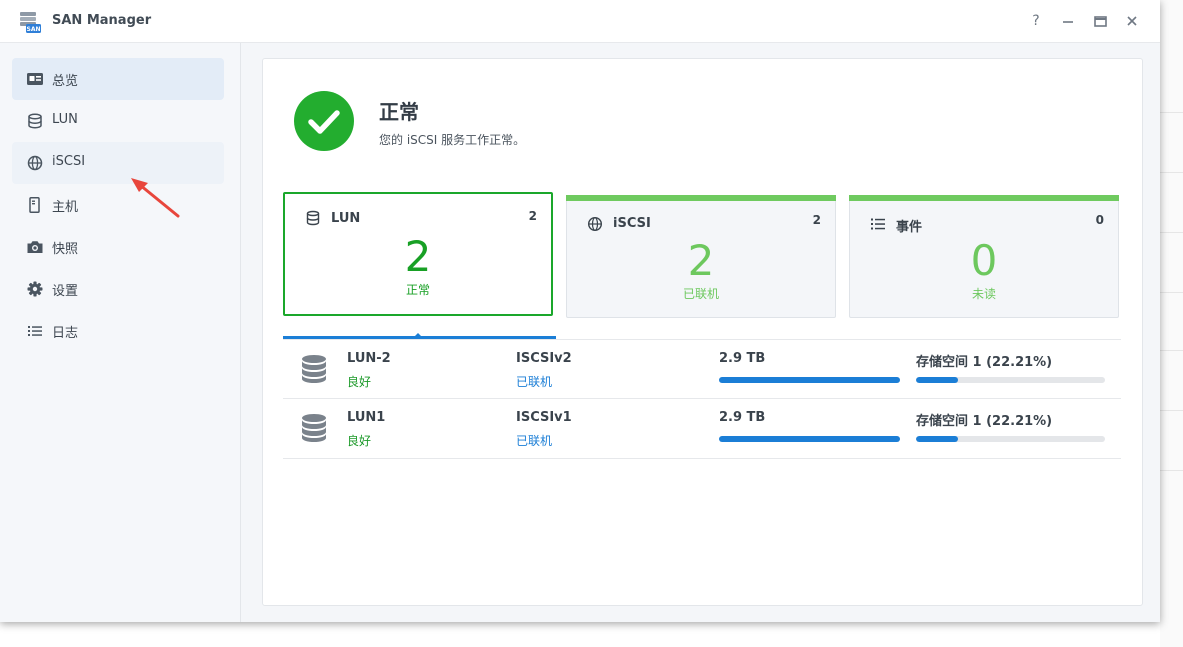 The height and width of the screenshot is (647, 1183). I want to click on sidebar-item-settings: 设置, so click(118, 289).